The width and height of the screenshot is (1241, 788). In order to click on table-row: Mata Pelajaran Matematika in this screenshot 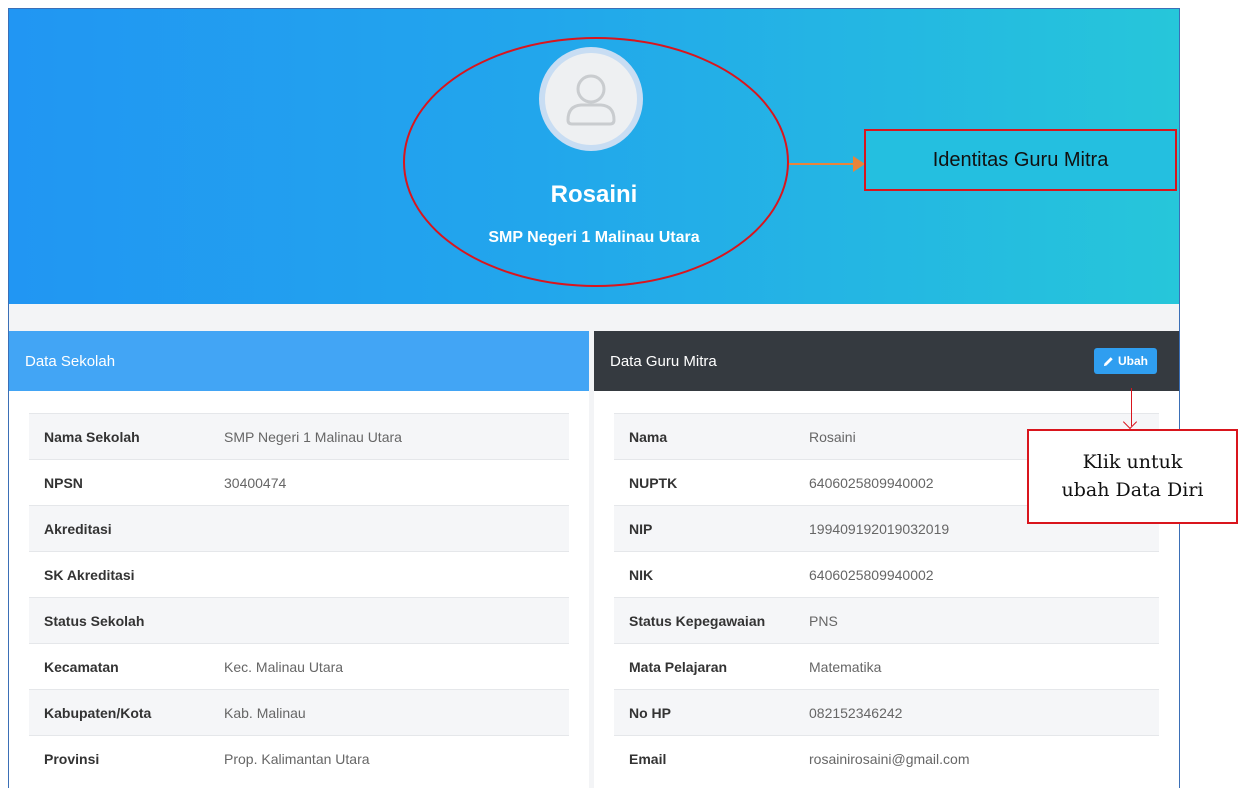, I will do `click(886, 666)`.